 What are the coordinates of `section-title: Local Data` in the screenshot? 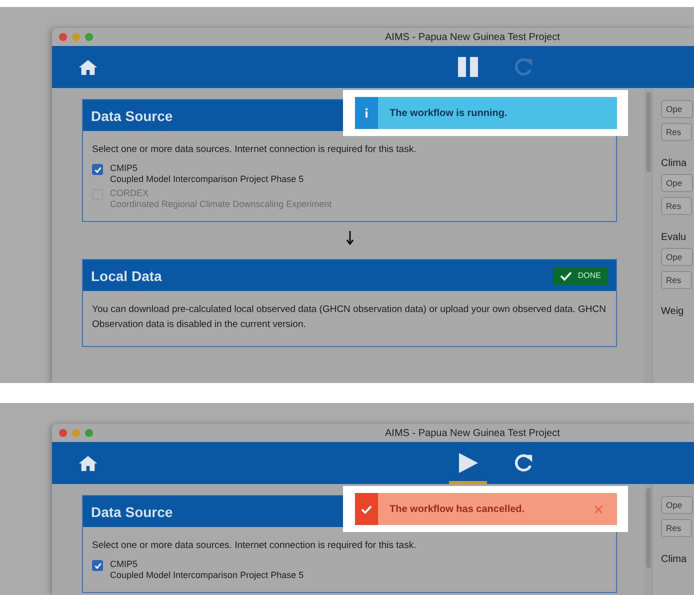 It's located at (126, 276).